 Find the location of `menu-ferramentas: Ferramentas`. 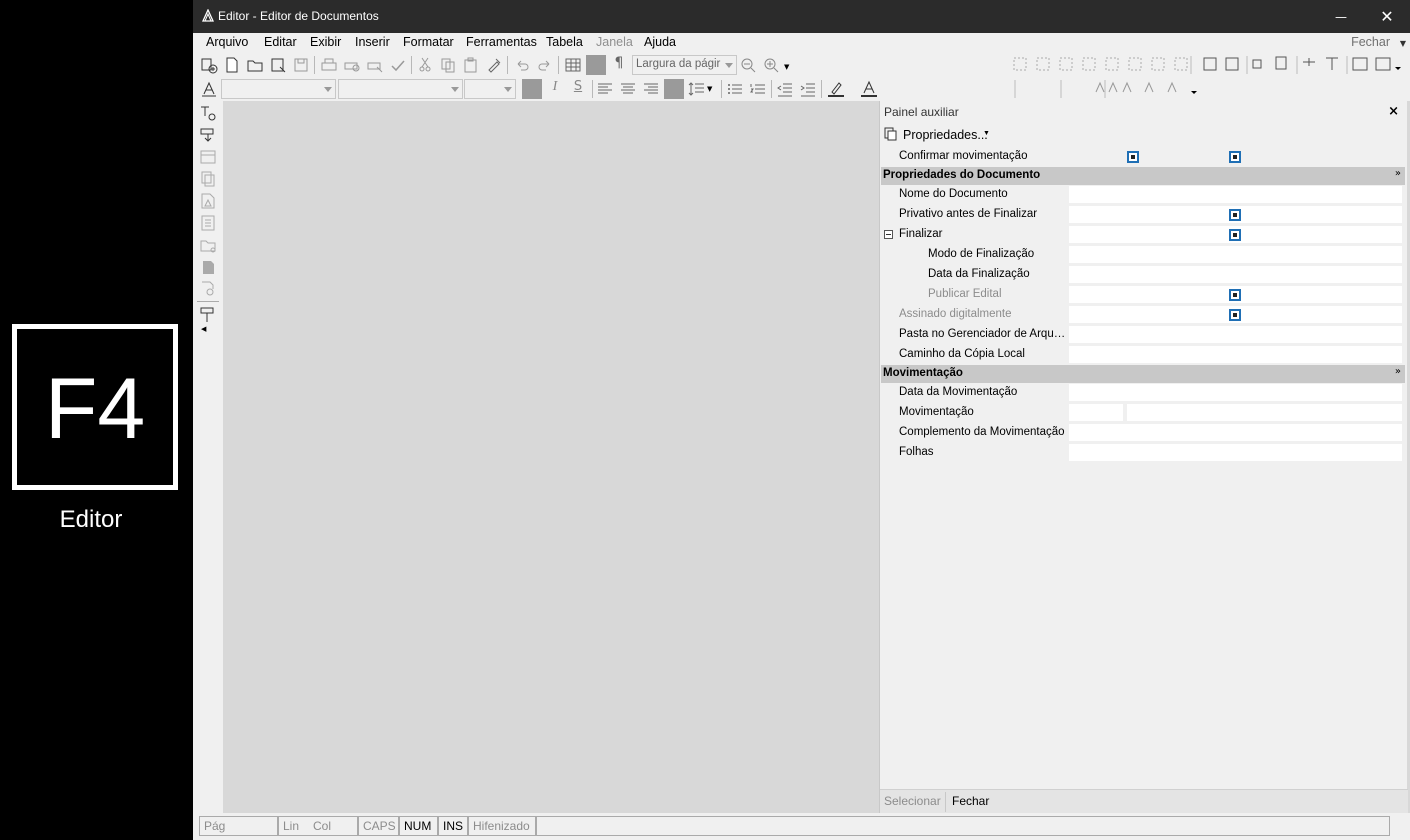

menu-ferramentas: Ferramentas is located at coordinates (501, 42).